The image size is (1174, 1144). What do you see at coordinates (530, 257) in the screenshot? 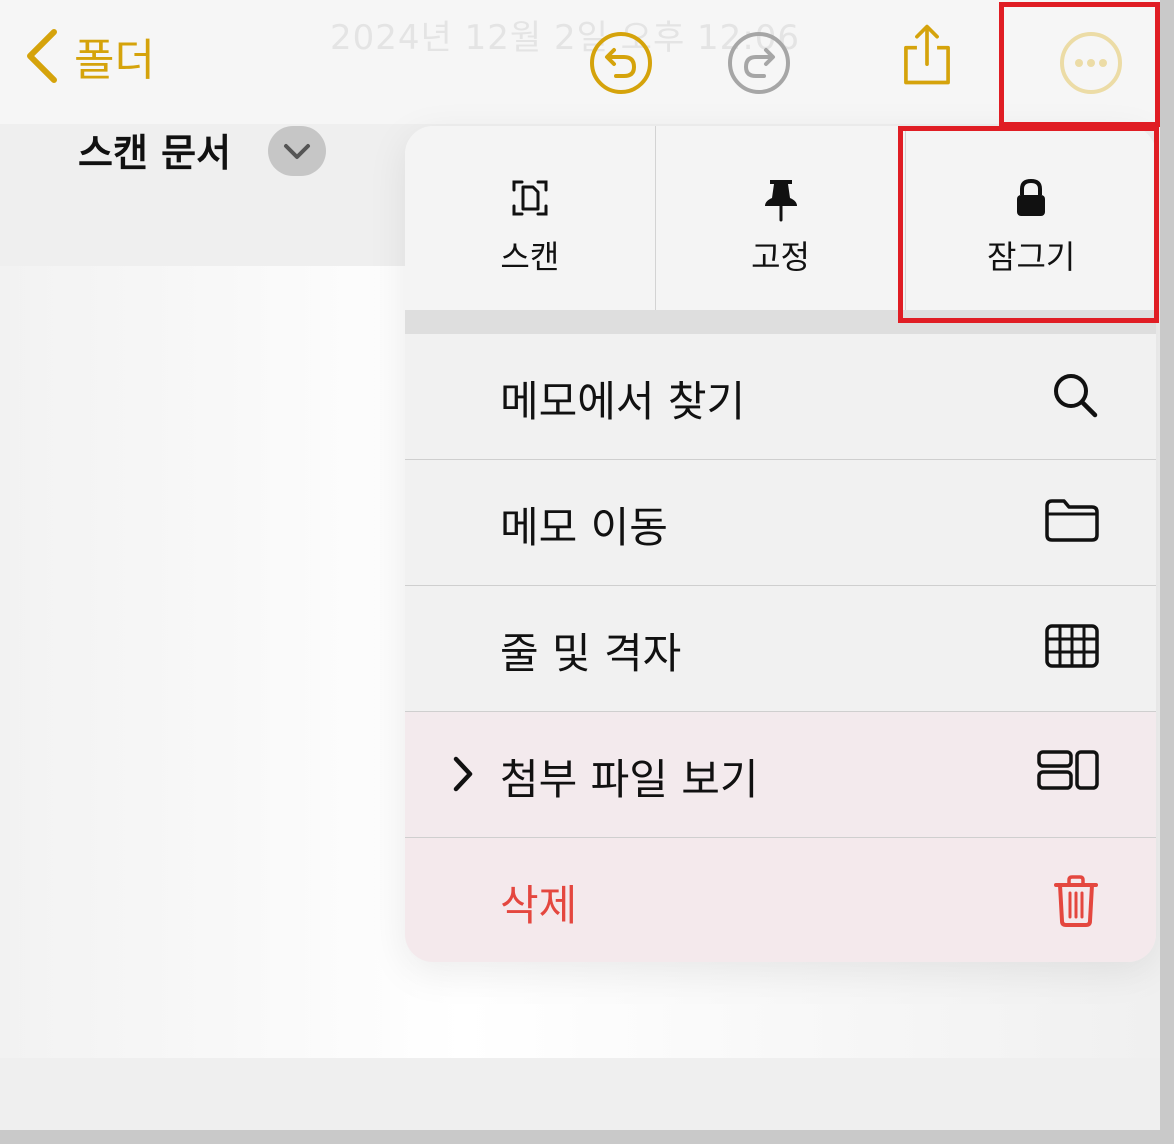
I see `quick-action-label: 스캔` at bounding box center [530, 257].